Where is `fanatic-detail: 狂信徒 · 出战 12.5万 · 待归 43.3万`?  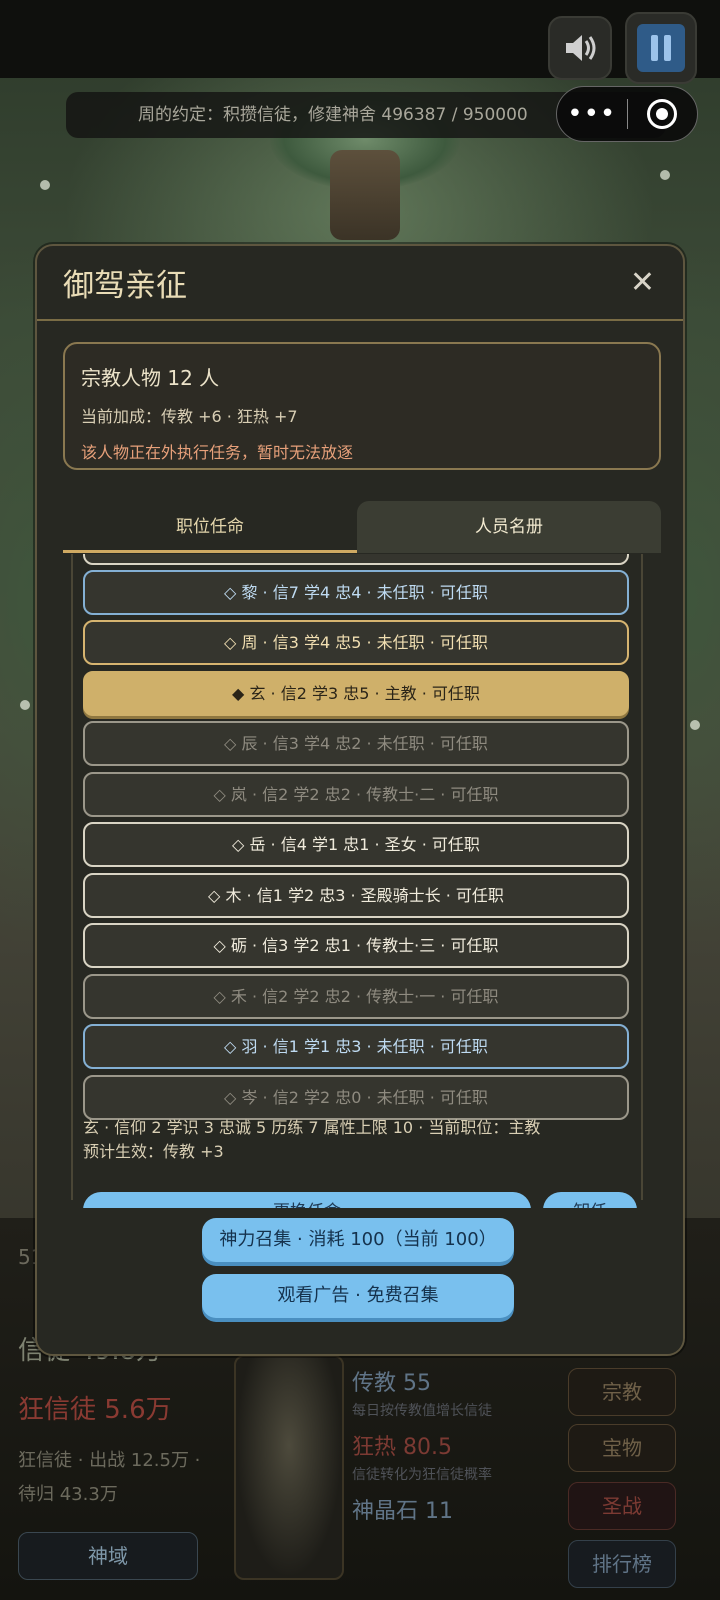 fanatic-detail: 狂信徒 · 出战 12.5万 · 待归 43.3万 is located at coordinates (109, 1477).